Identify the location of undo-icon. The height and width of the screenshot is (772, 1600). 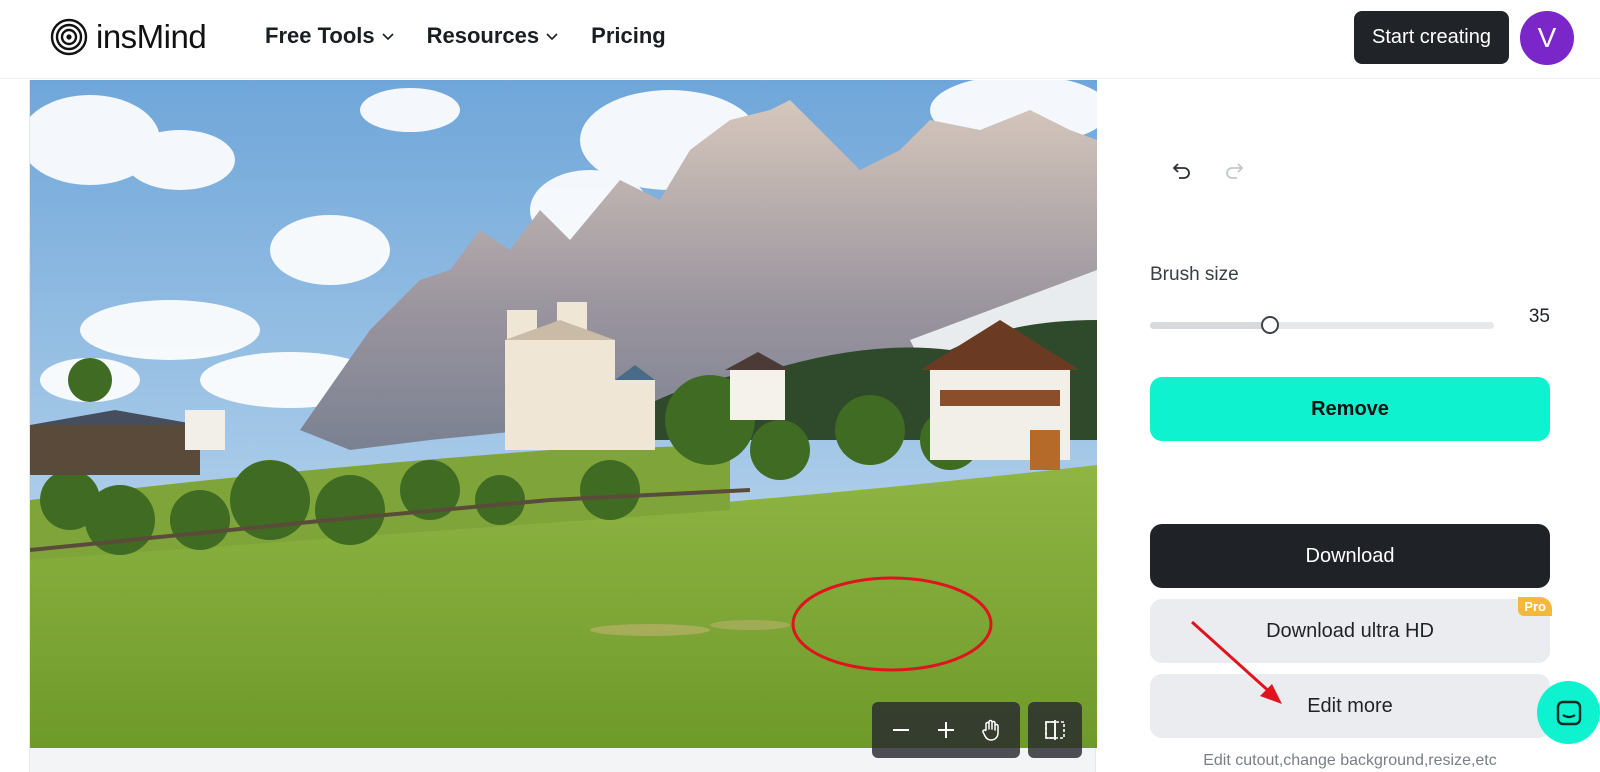
(1181, 171).